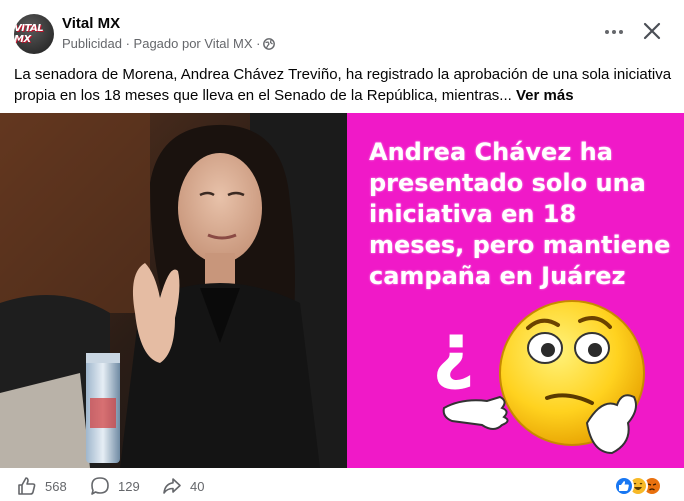 The image size is (684, 501). What do you see at coordinates (172, 486) in the screenshot?
I see `share-icon` at bounding box center [172, 486].